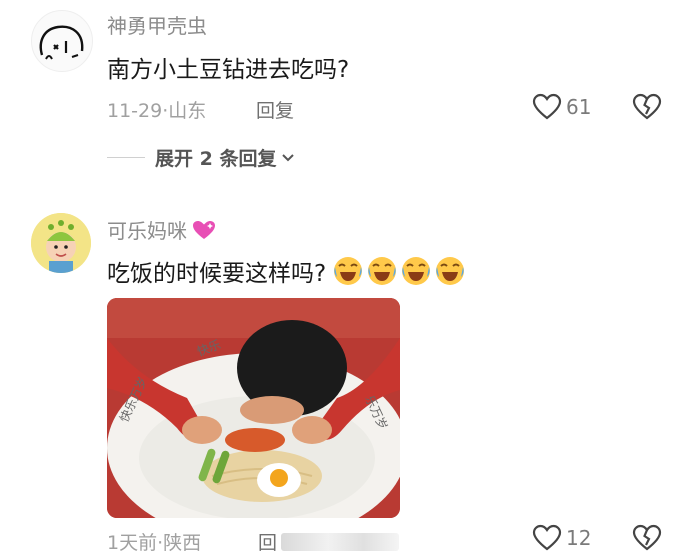 The height and width of the screenshot is (559, 690). I want to click on comment-meta: 1天前·陕西, so click(154, 541).